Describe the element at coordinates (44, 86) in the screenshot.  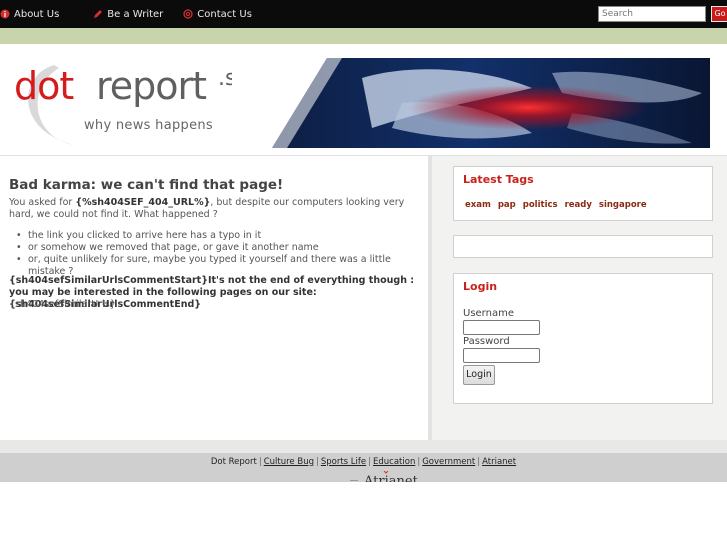
I see `logo-dot: dot` at that location.